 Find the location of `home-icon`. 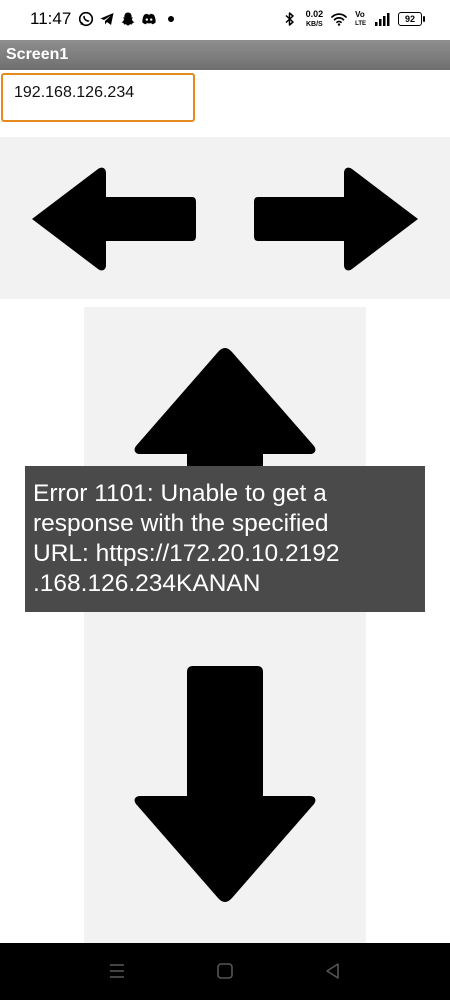

home-icon is located at coordinates (225, 971).